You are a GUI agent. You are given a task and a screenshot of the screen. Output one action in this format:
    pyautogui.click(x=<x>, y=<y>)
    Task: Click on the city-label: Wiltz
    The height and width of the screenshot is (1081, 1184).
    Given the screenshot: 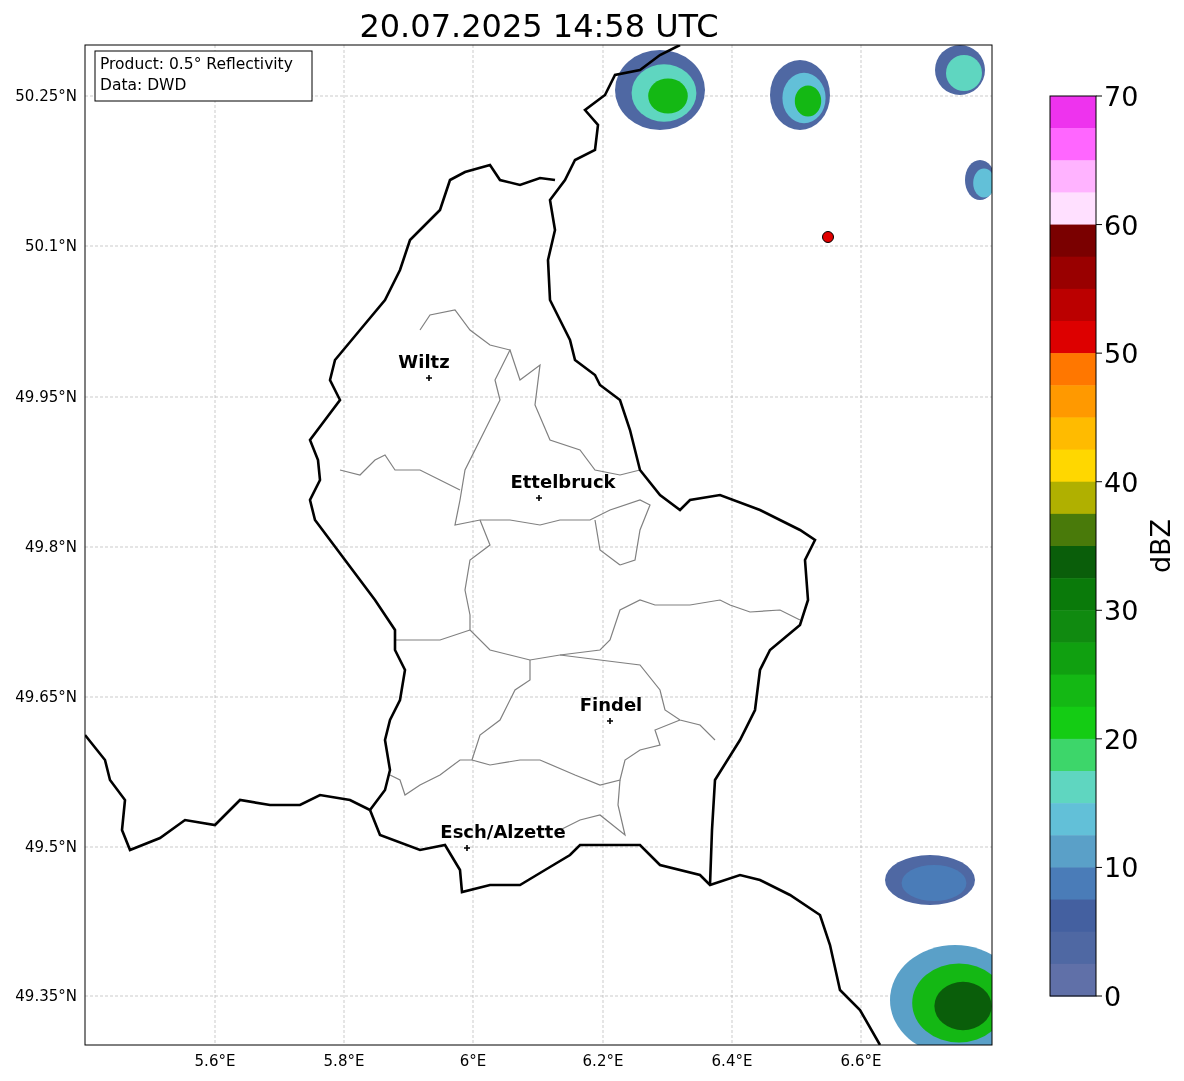 What is the action you would take?
    pyautogui.click(x=424, y=361)
    